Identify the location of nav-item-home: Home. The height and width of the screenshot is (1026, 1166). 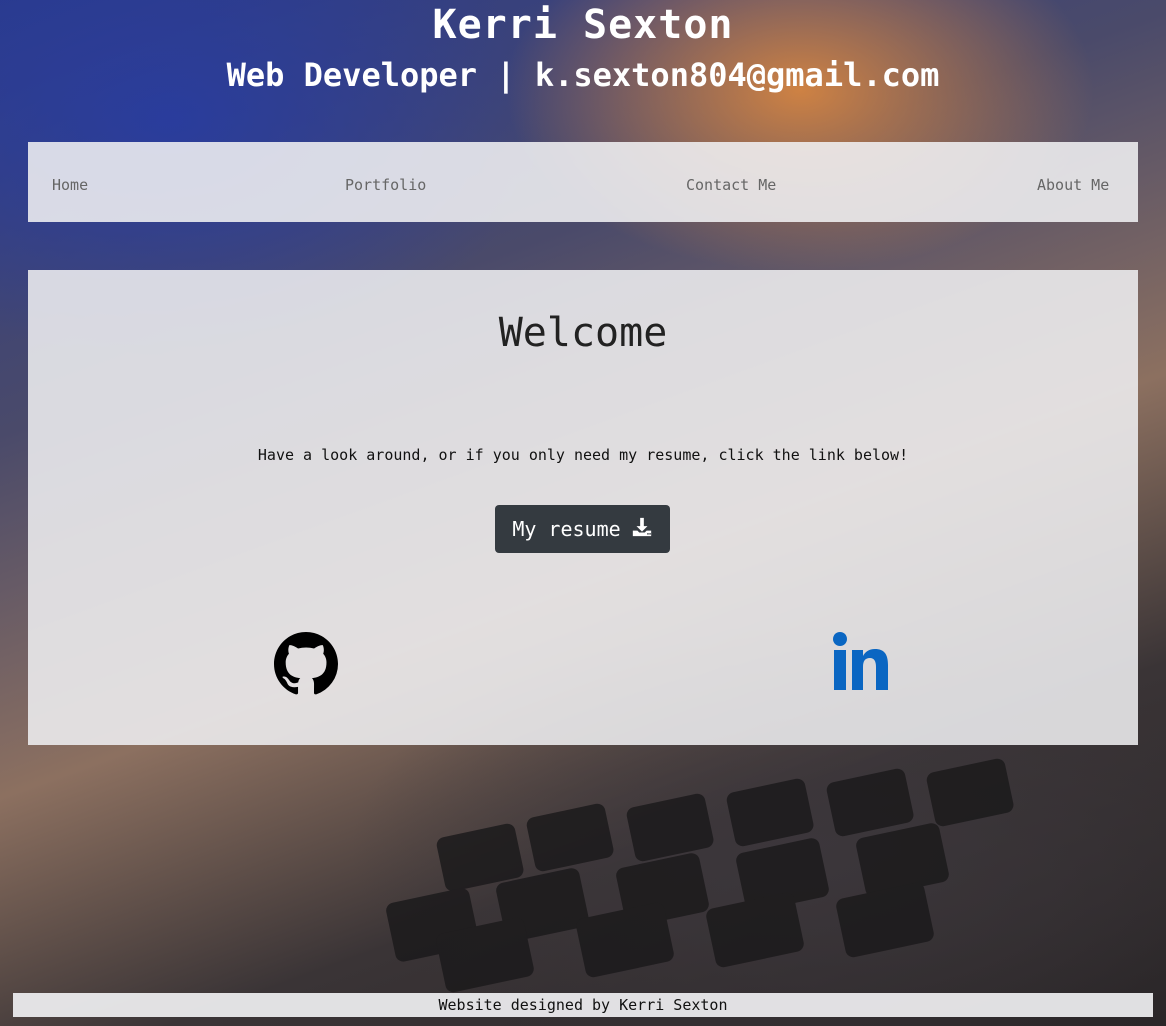
(70, 185).